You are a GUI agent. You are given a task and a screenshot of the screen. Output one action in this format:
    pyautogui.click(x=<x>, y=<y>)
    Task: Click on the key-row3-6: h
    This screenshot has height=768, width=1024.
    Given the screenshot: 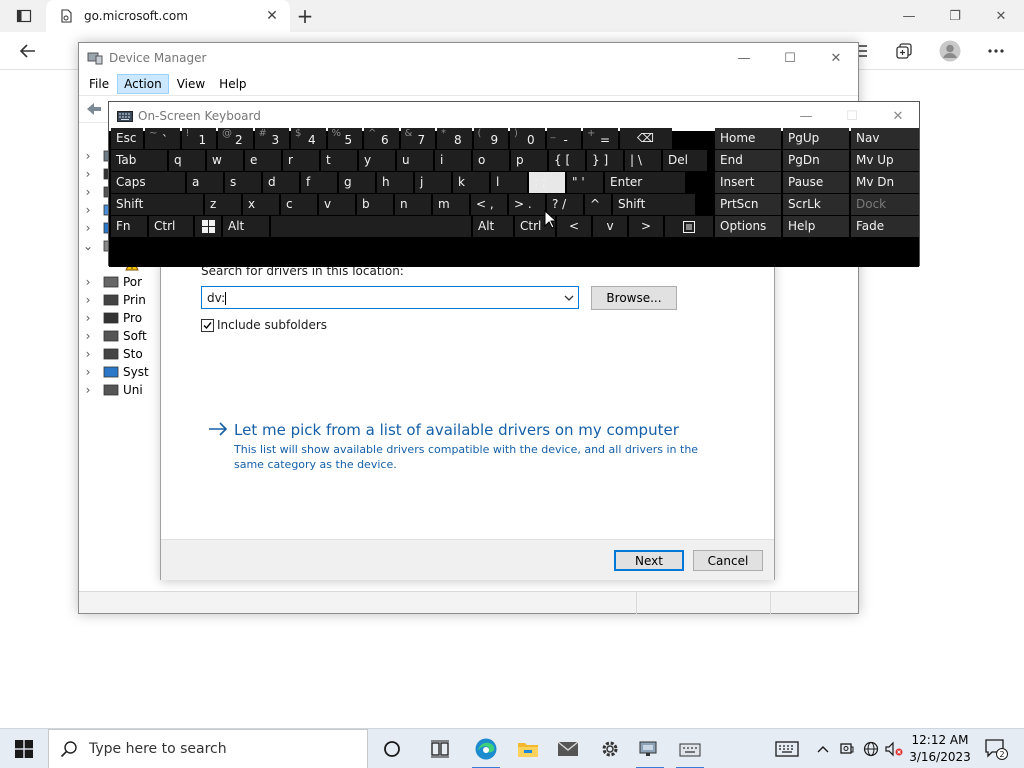 What is the action you would take?
    pyautogui.click(x=395, y=182)
    